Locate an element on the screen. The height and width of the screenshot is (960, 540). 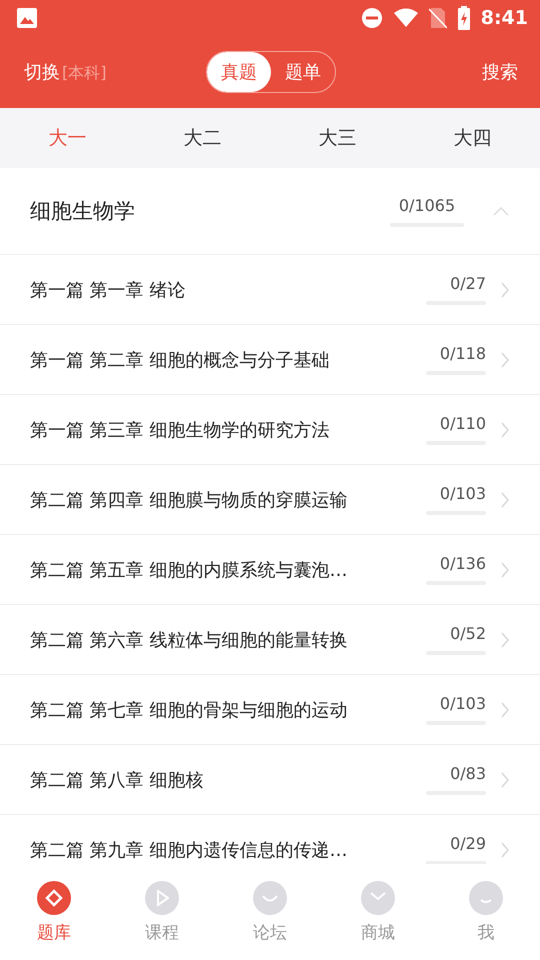
chapter-title: 第一篇 第三章 细胞生物学的研究方法 is located at coordinates (180, 430).